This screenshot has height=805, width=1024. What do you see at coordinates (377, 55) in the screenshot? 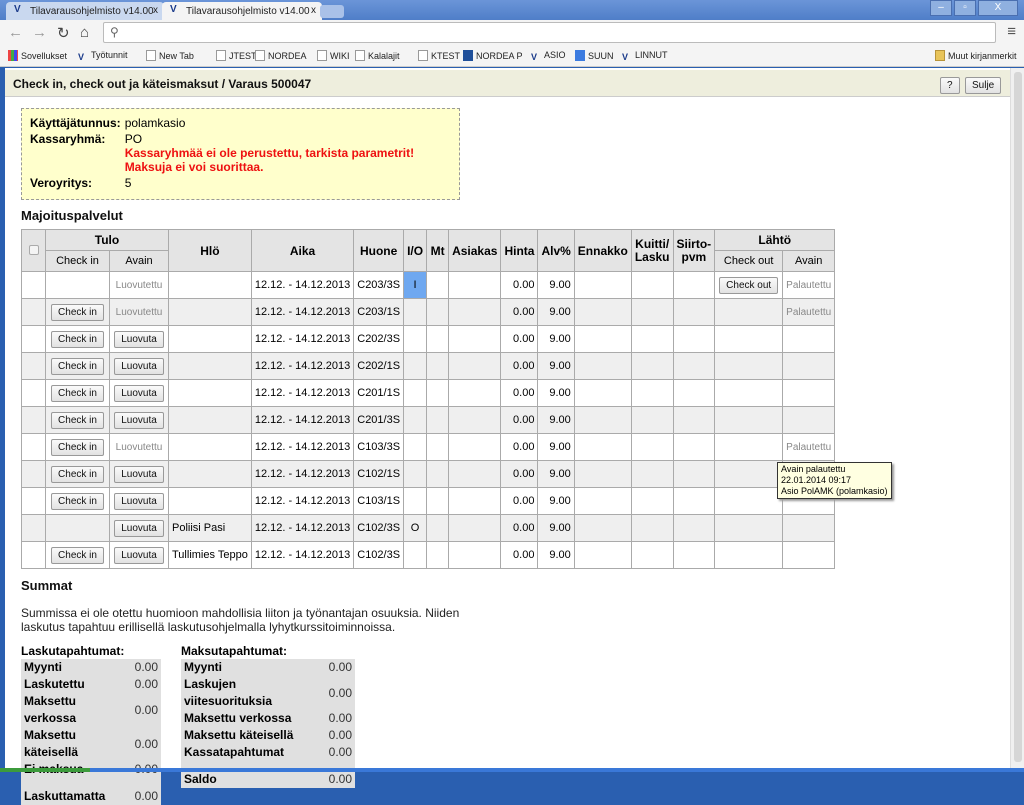
I see `bookmark-kalalajit: Kalalajit` at bounding box center [377, 55].